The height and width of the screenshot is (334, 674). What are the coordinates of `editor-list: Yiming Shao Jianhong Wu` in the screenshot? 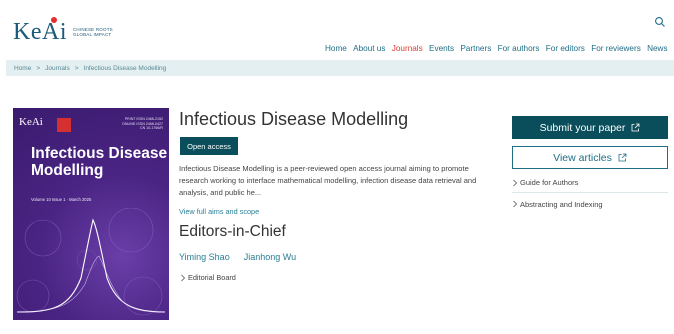 It's located at (244, 257).